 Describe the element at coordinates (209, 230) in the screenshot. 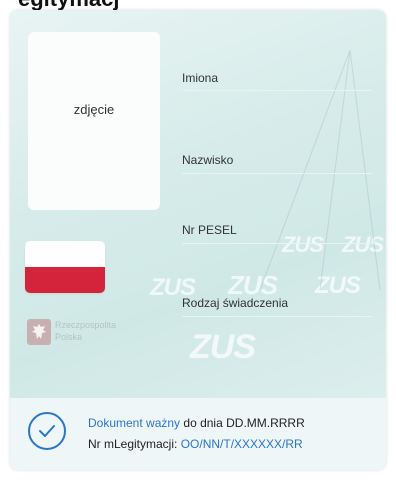

I see `field-label-pesel: Nr PESEL` at that location.